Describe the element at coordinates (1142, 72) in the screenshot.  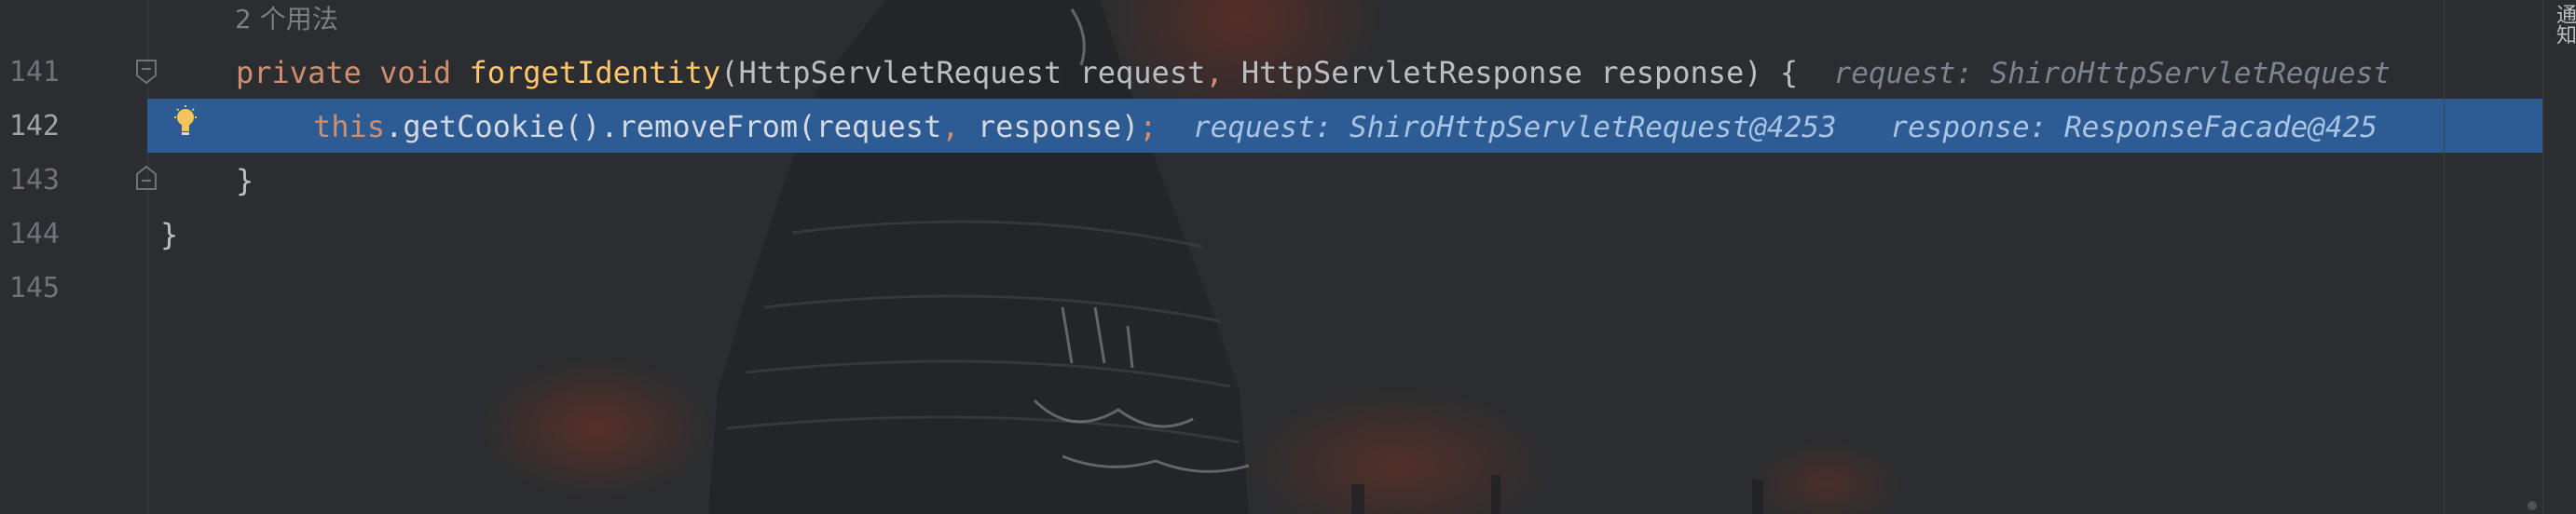
I see `param-name: request` at that location.